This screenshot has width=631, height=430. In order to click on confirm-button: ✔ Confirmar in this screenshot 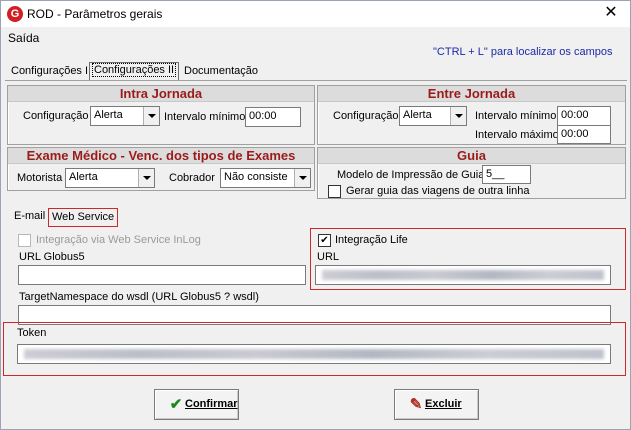, I will do `click(196, 404)`.